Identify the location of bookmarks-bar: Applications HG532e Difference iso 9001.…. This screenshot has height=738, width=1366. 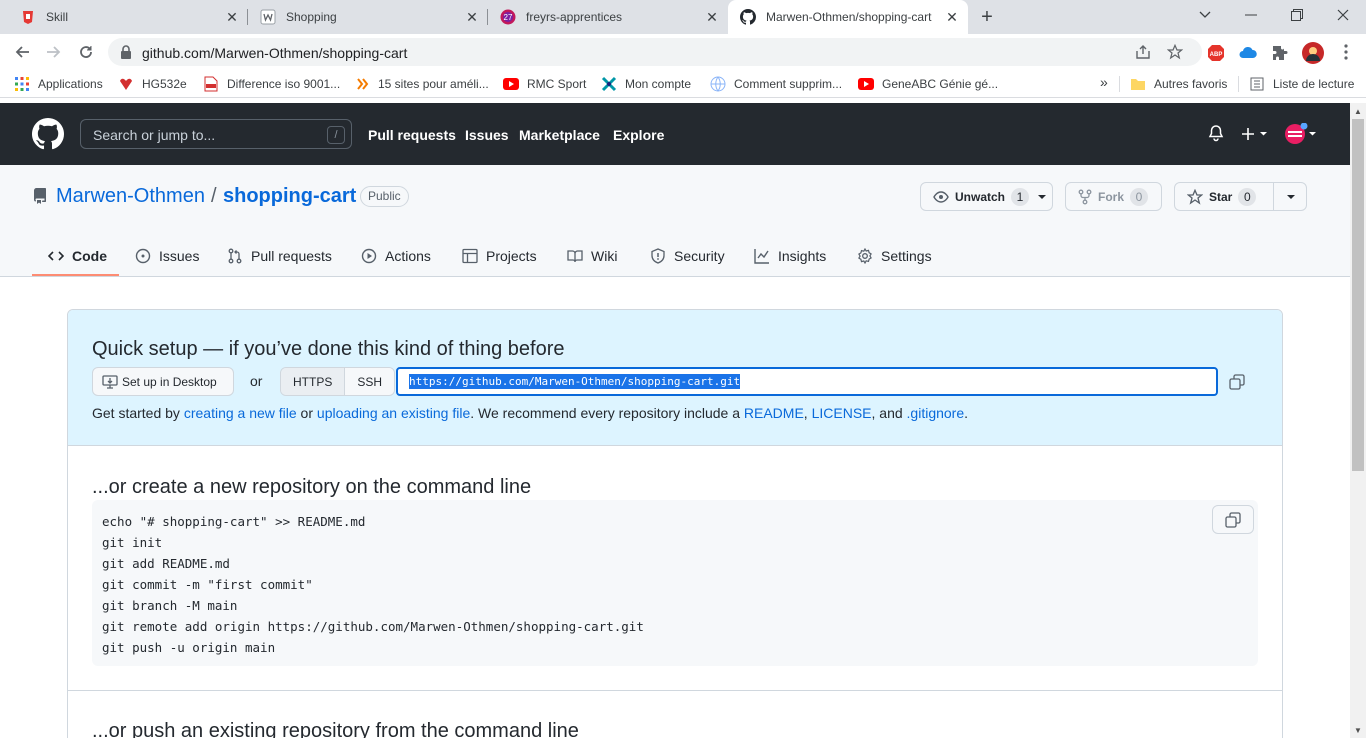
(683, 84).